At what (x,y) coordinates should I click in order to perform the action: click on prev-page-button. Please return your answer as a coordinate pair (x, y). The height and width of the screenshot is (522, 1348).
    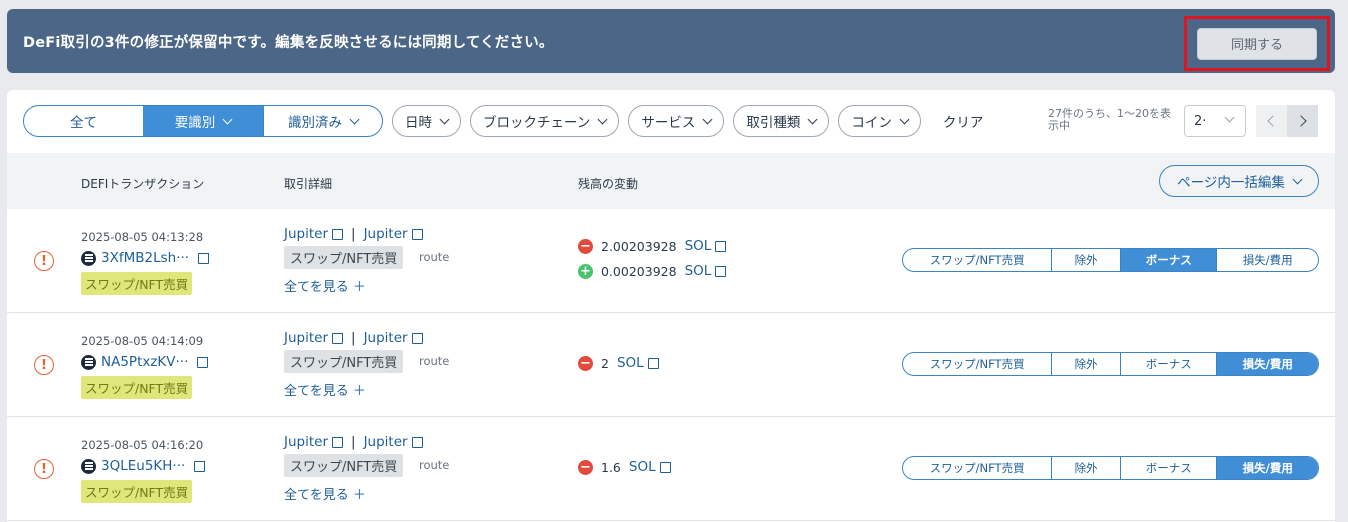
    Looking at the image, I should click on (1271, 121).